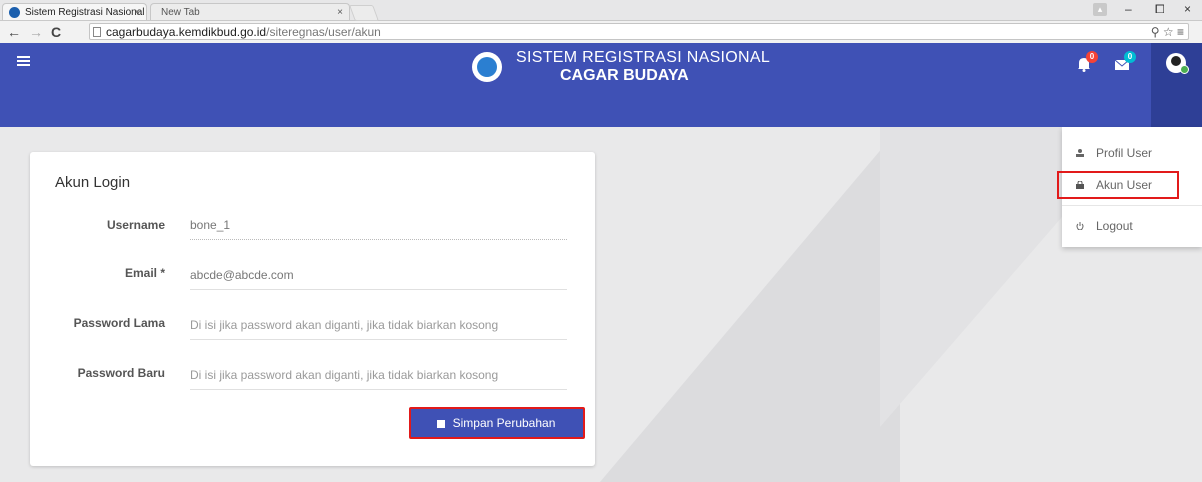  What do you see at coordinates (14, 12) in the screenshot?
I see `site-favicon-icon` at bounding box center [14, 12].